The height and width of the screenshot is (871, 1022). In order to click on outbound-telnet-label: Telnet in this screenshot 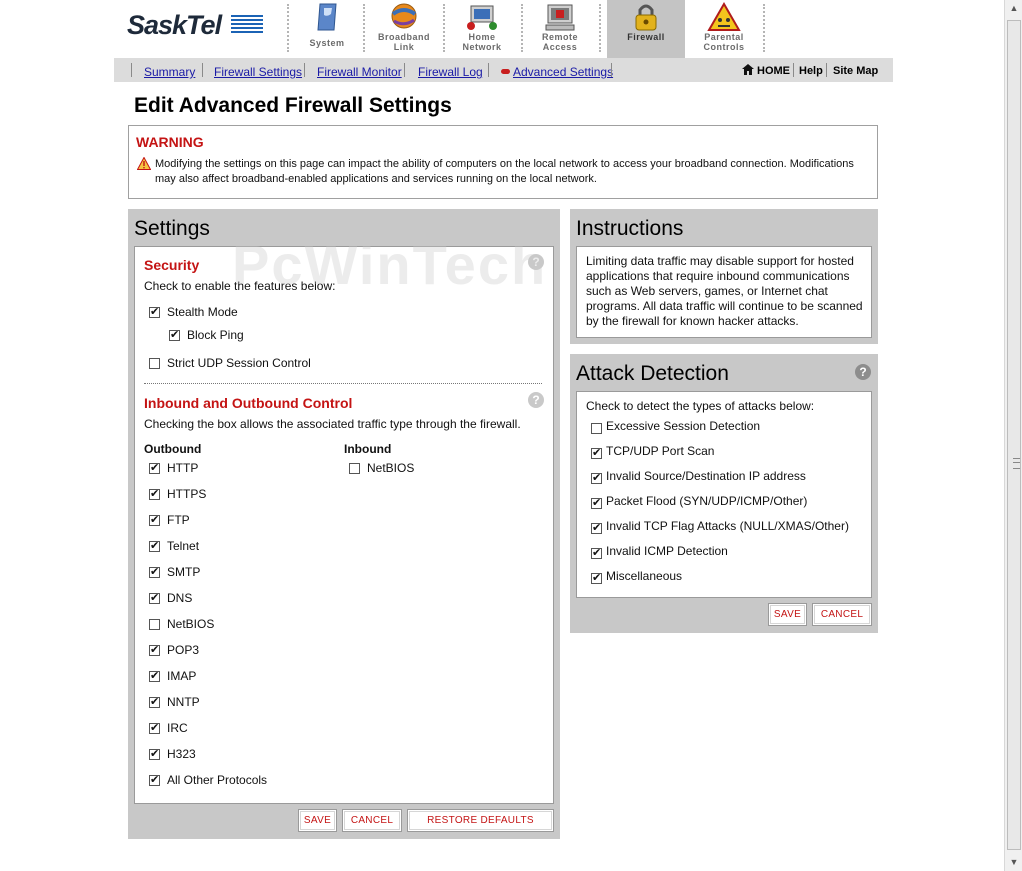, I will do `click(183, 546)`.